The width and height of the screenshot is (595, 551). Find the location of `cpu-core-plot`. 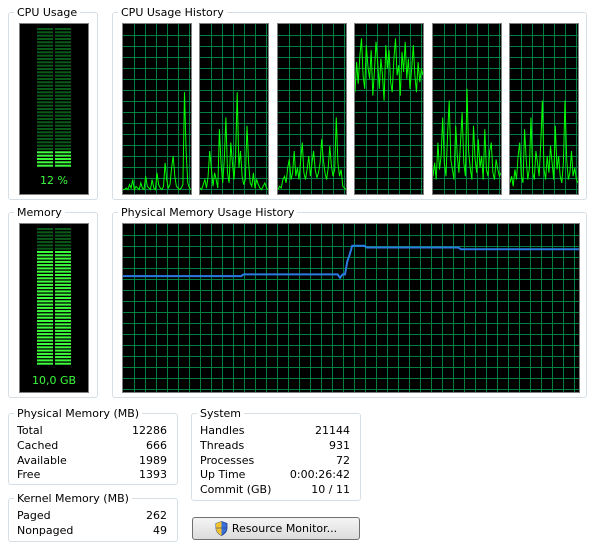

cpu-core-plot is located at coordinates (234, 109).